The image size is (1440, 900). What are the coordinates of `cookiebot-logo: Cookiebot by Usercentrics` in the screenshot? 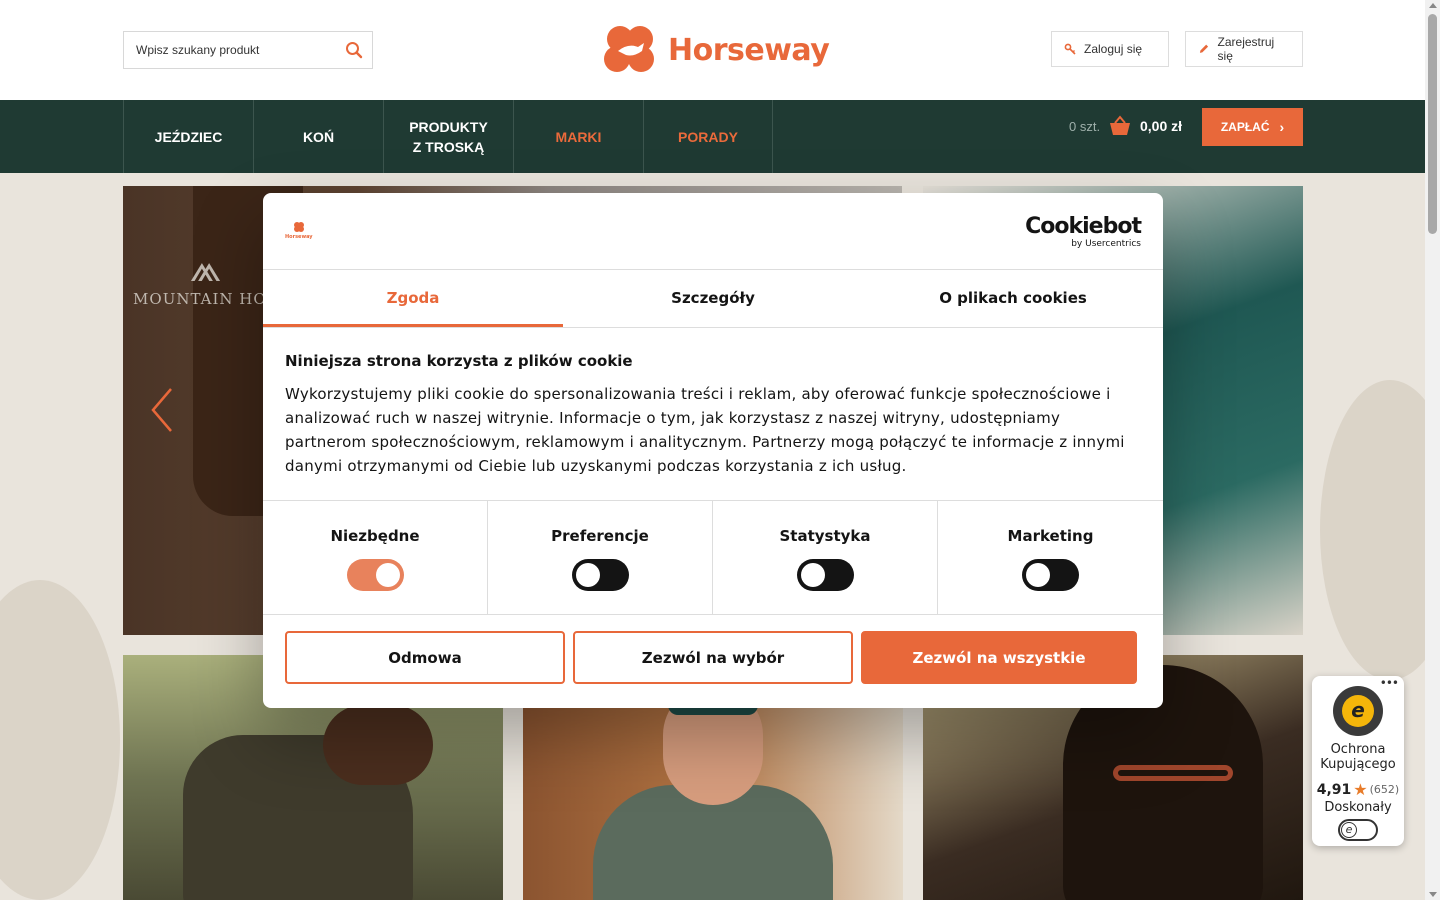 It's located at (1083, 232).